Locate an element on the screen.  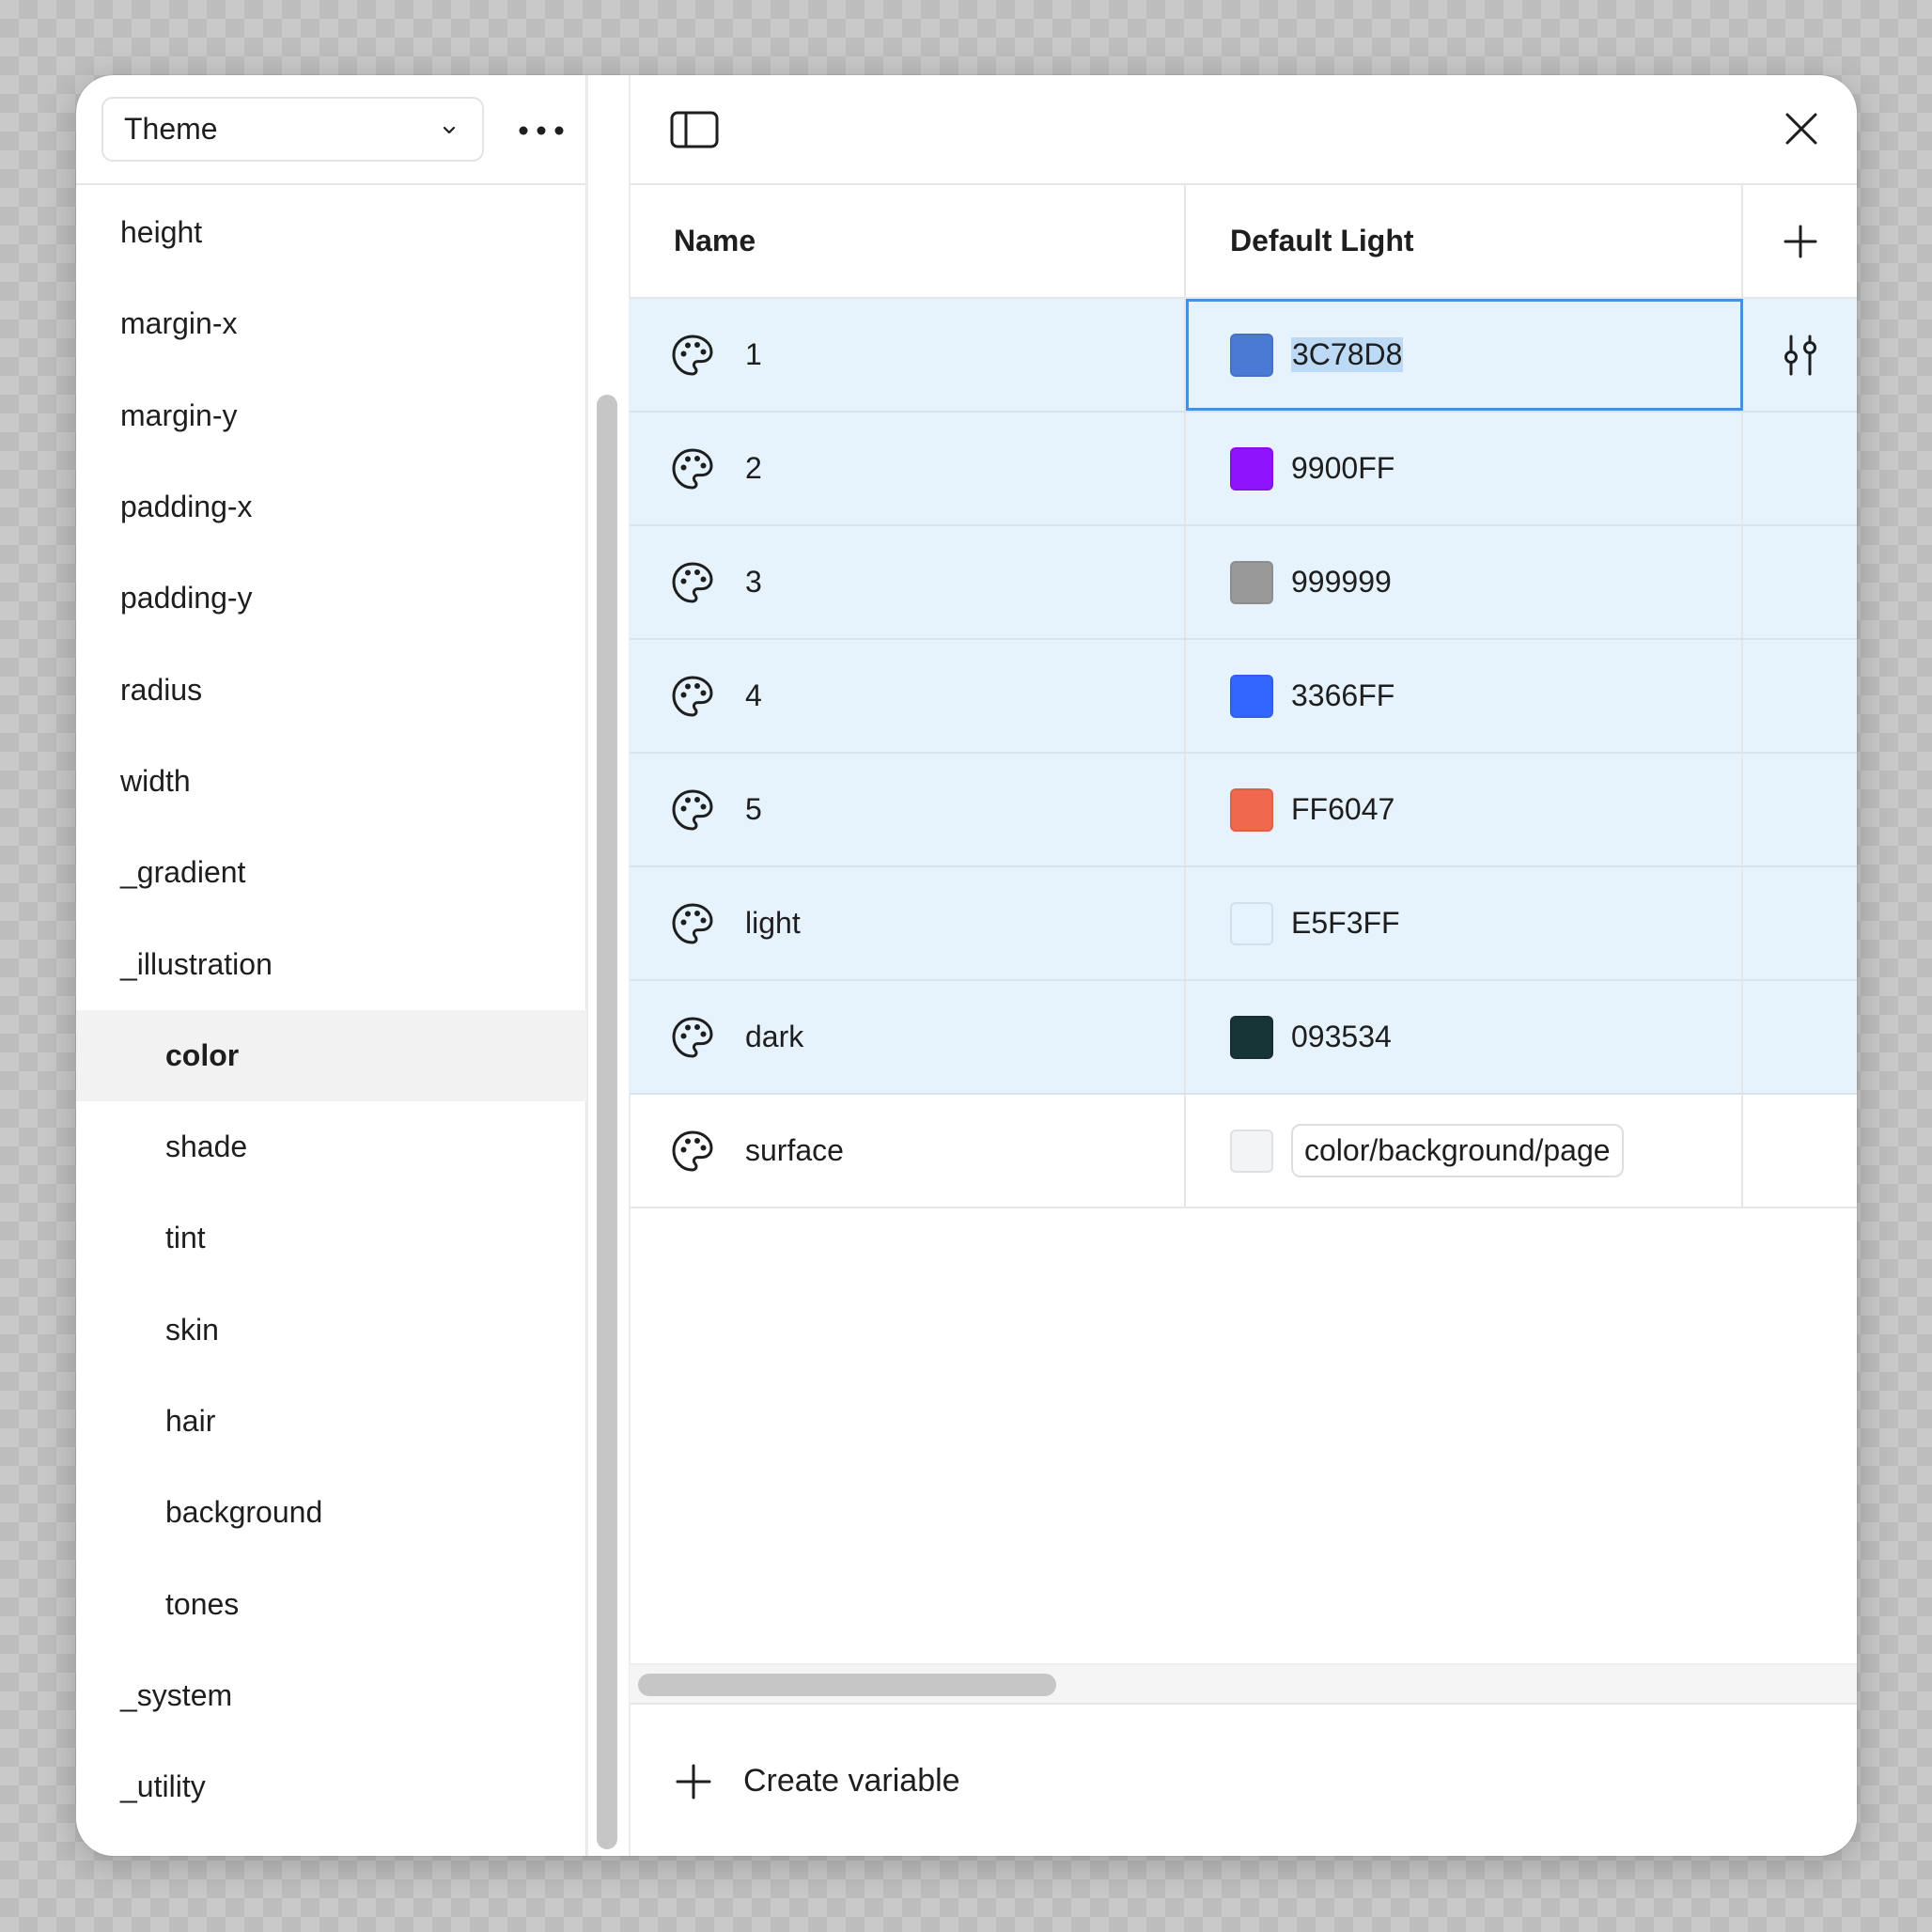
sidebar-item-radius: radius is located at coordinates (331, 689).